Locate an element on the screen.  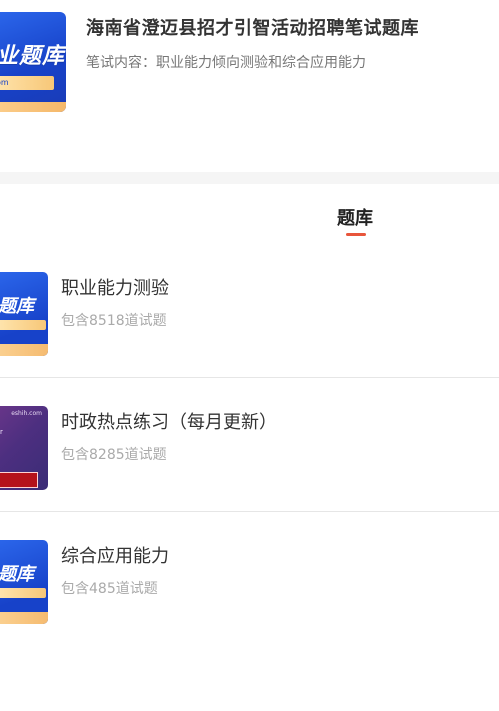
thumbnail-text: r is located at coordinates (1, 432).